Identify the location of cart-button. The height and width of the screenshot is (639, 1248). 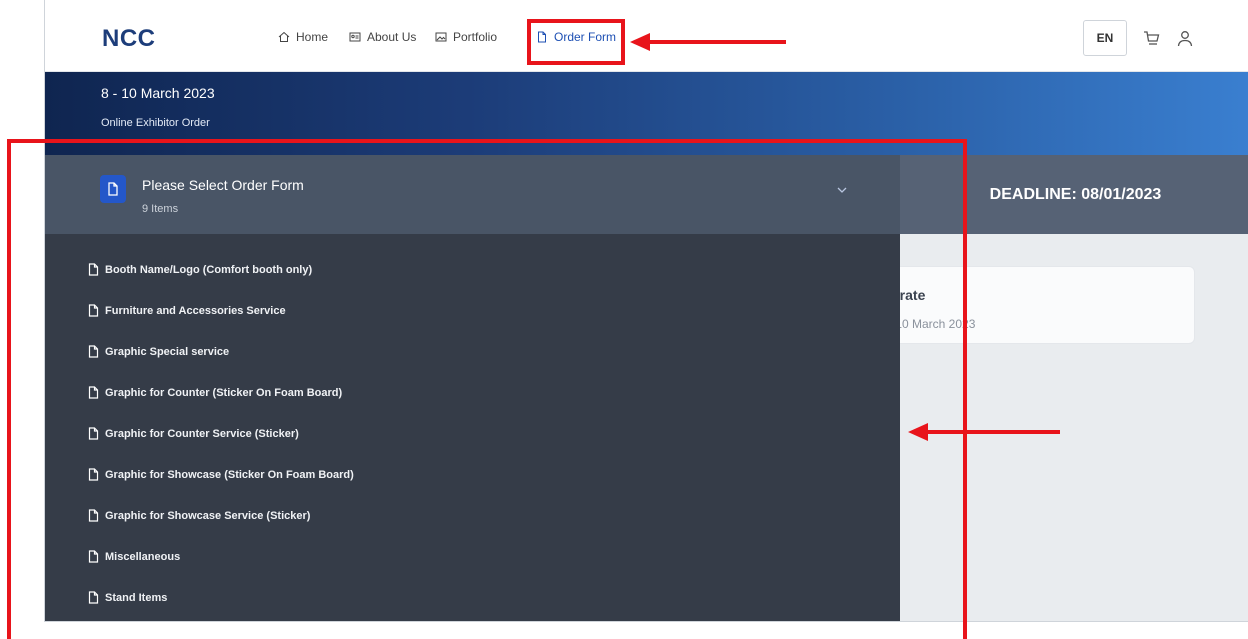
(1152, 39).